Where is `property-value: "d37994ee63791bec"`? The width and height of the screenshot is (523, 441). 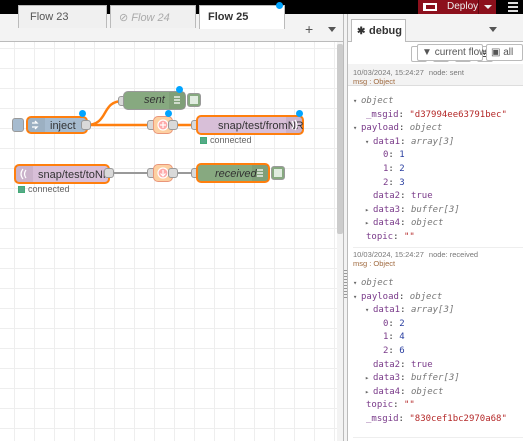 property-value: "d37994ee63791bec" is located at coordinates (458, 114).